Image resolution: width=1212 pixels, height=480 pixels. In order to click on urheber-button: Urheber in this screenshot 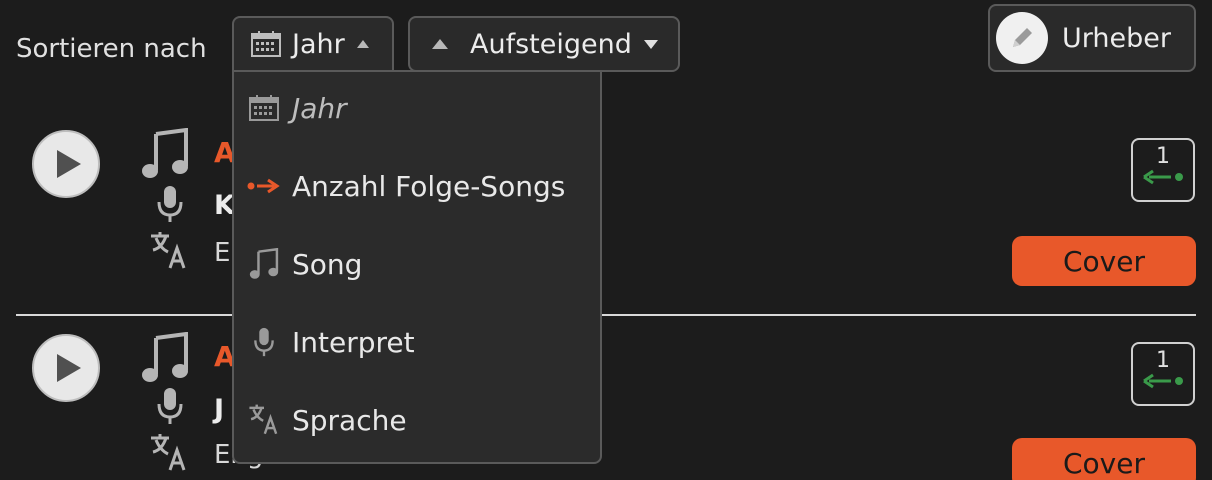, I will do `click(1092, 38)`.